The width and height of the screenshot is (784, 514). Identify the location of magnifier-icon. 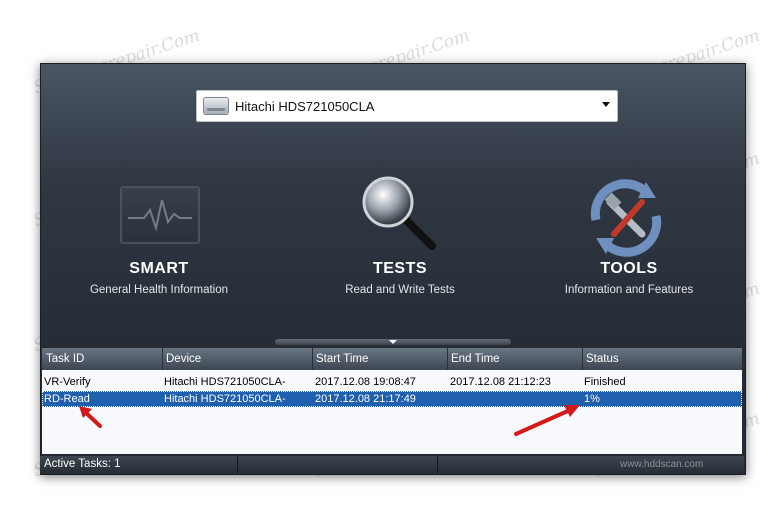
(399, 213).